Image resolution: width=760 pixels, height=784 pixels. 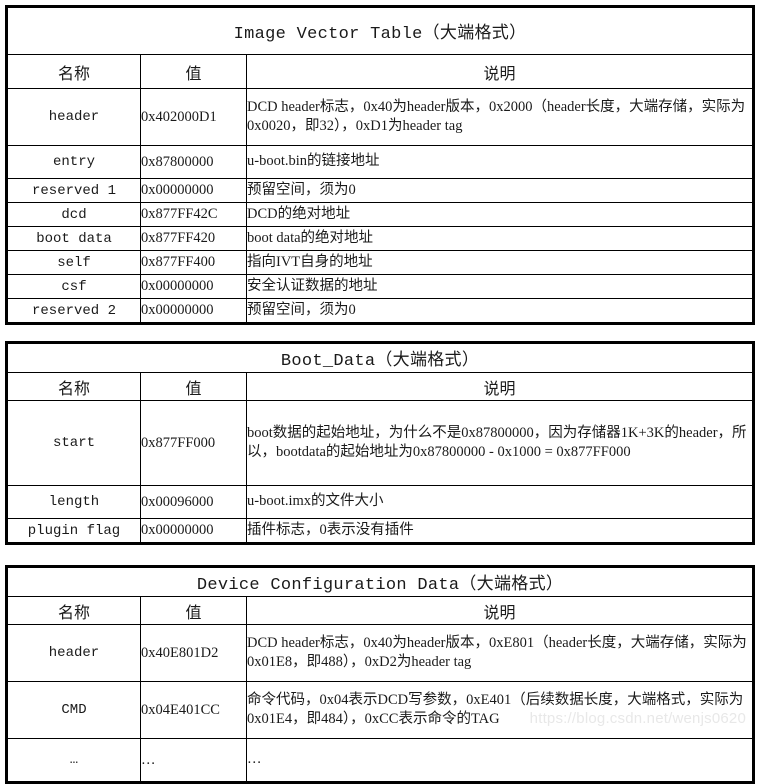 I want to click on field-description: boot data的绝对地址, so click(x=500, y=238).